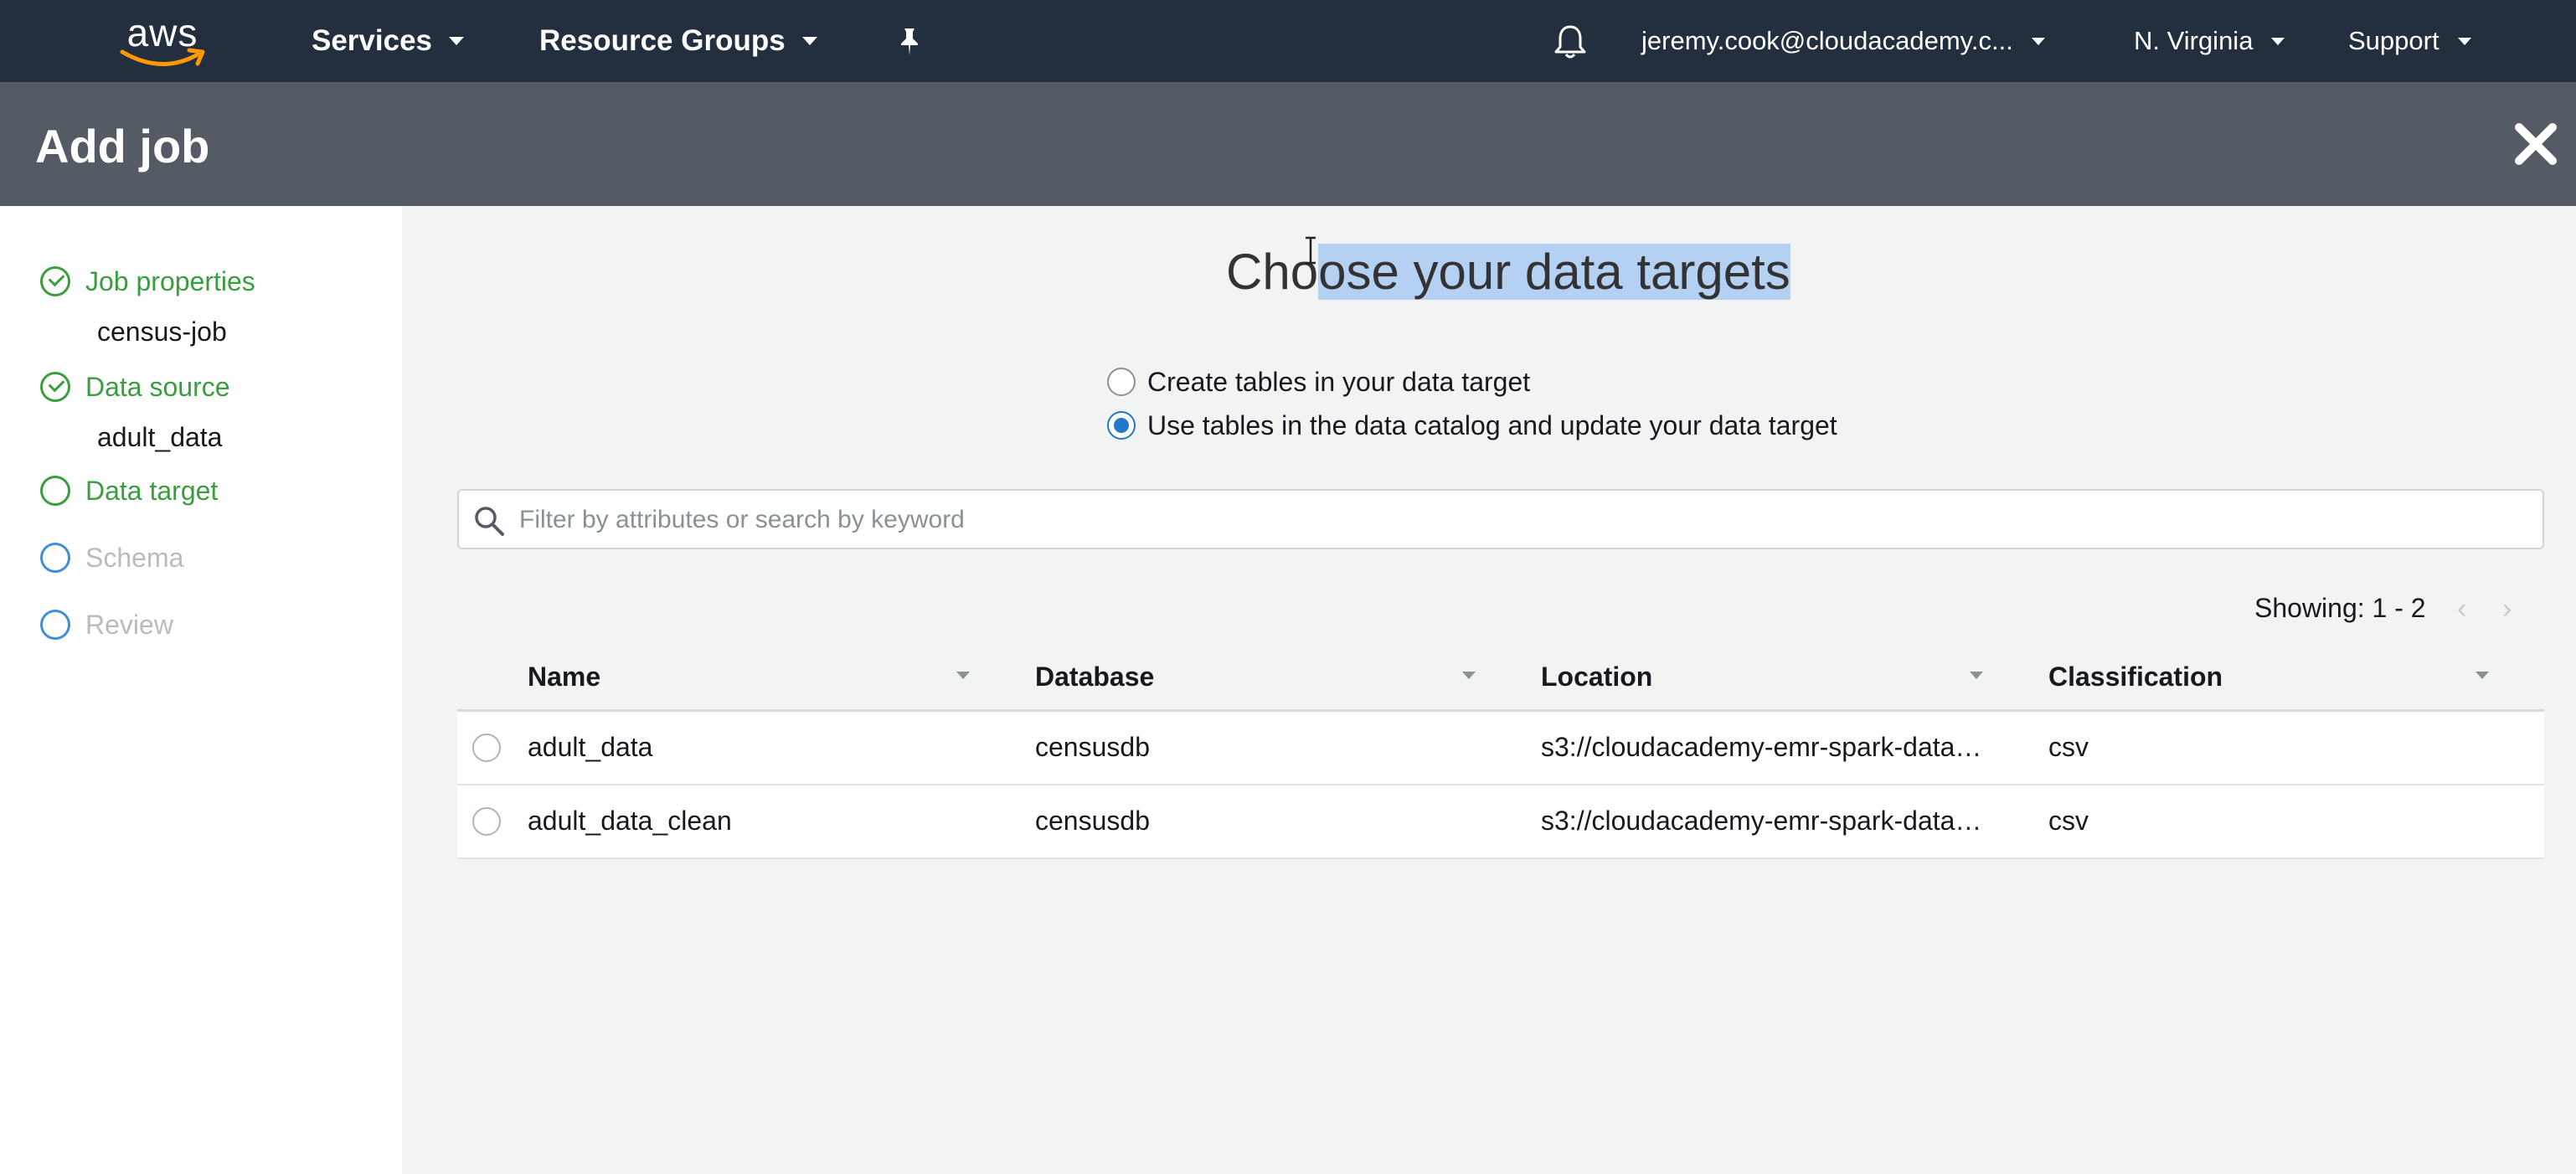  I want to click on step-value-job-name: census-job, so click(162, 332).